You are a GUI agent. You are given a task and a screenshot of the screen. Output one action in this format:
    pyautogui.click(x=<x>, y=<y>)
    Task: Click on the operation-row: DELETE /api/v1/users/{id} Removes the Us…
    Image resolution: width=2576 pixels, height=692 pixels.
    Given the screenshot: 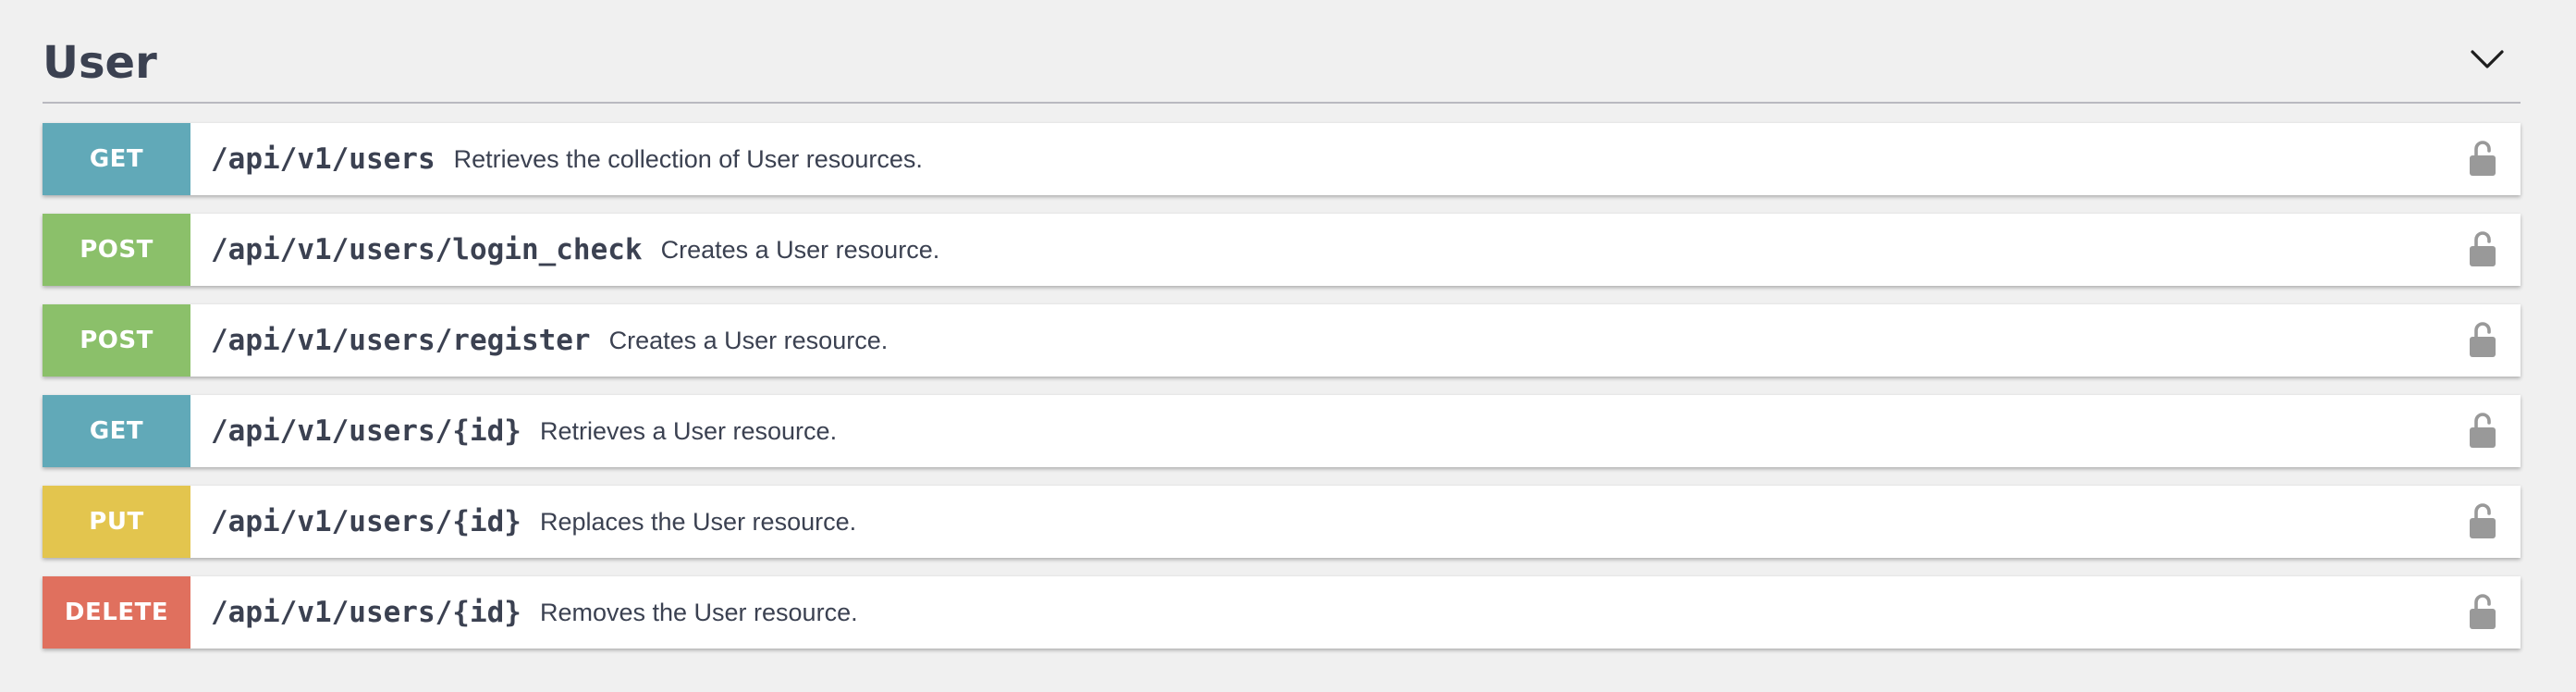 What is the action you would take?
    pyautogui.click(x=1282, y=613)
    